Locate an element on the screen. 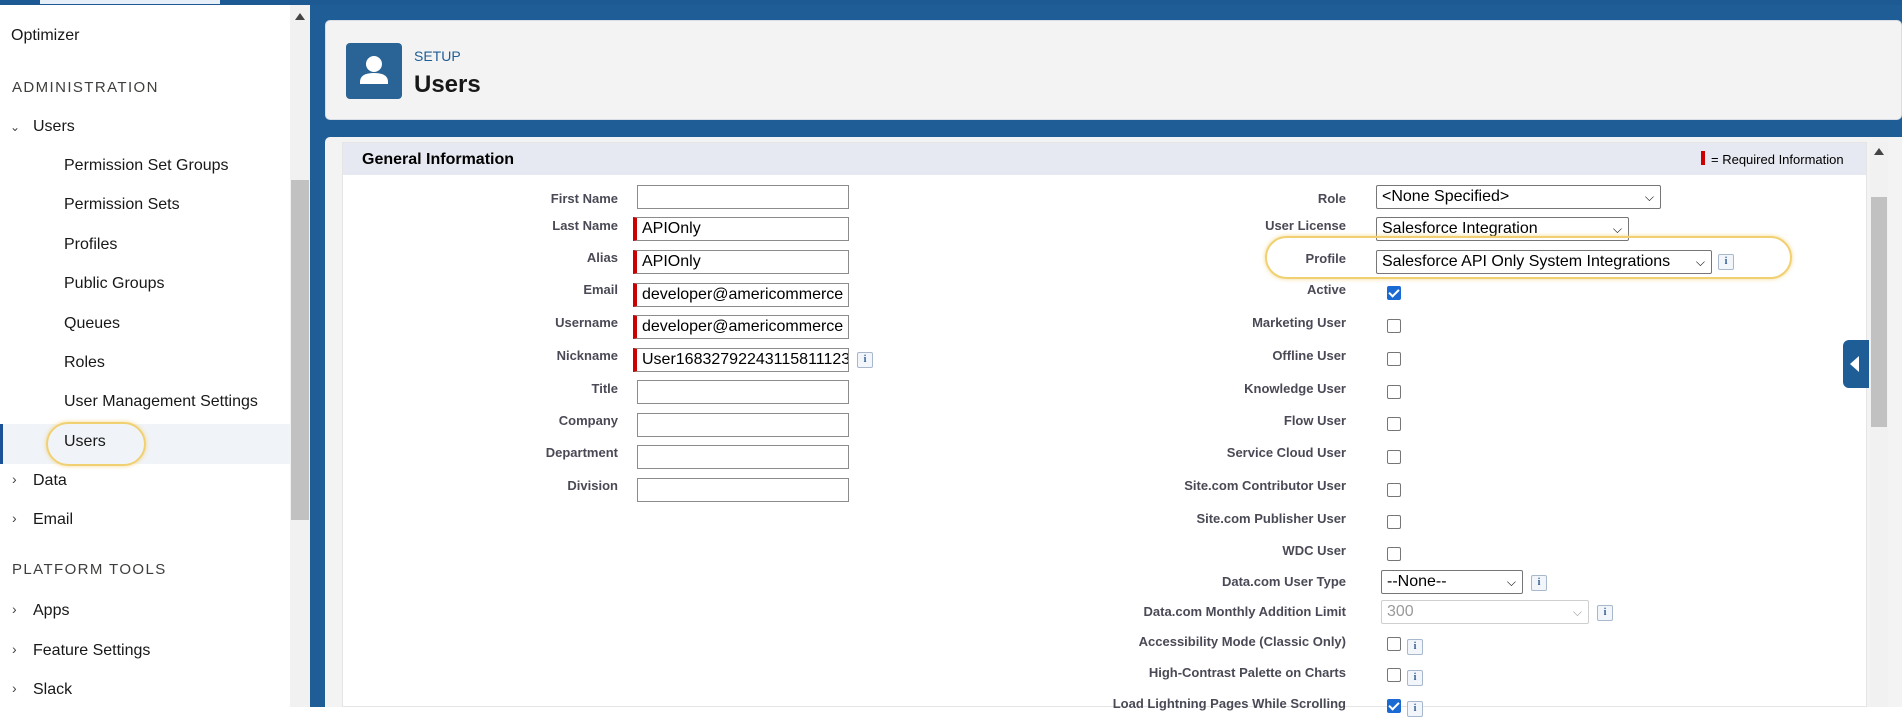 Image resolution: width=1902 pixels, height=717 pixels. flow-user-checkbox is located at coordinates (1394, 424).